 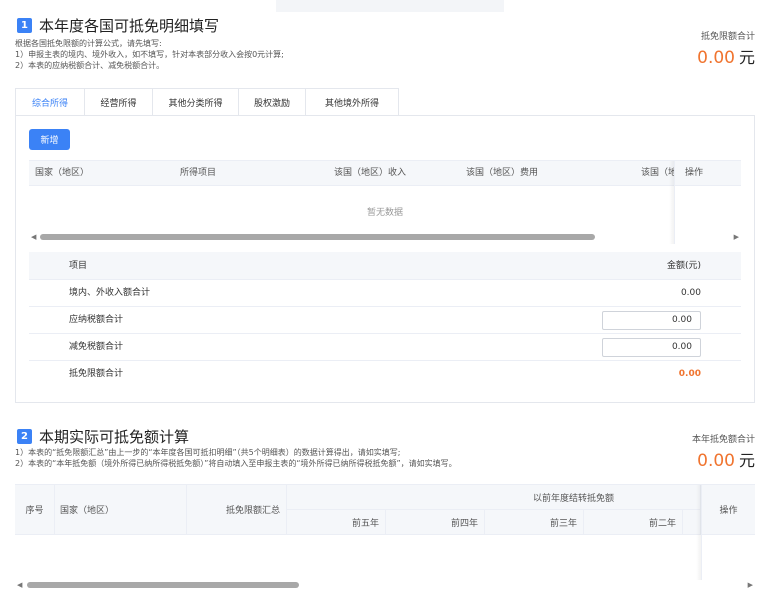 I want to click on summary-row-credit-limit: 抵免限额合计 0.00, so click(x=385, y=374).